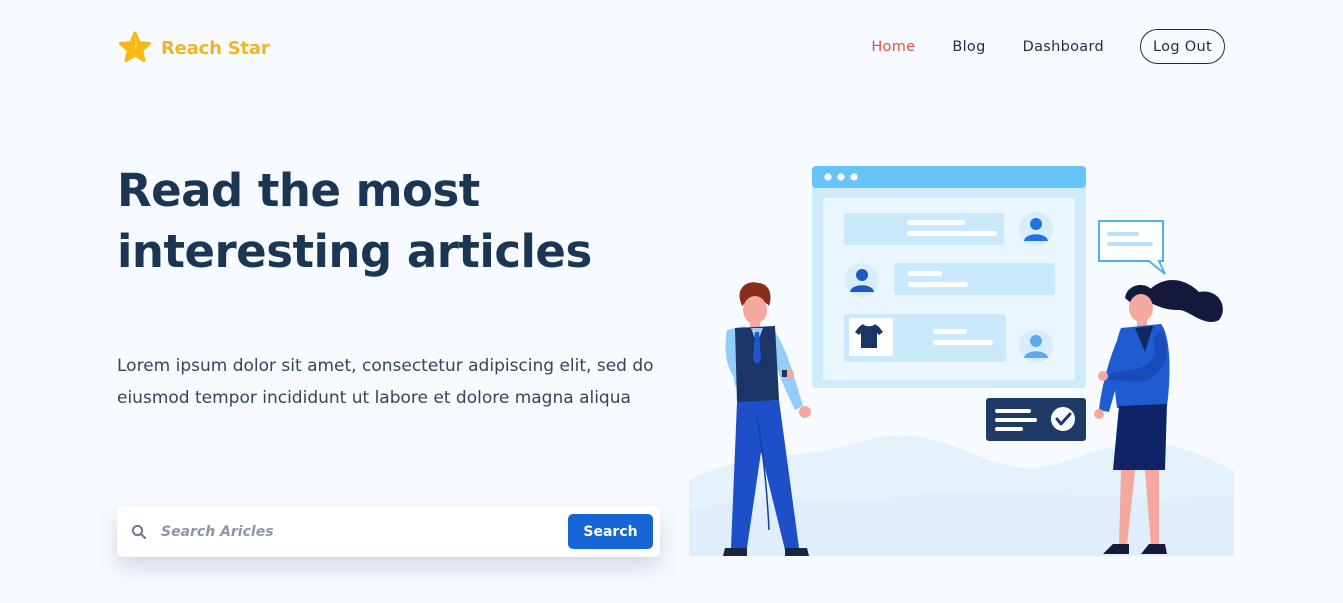  What do you see at coordinates (1036, 419) in the screenshot?
I see `checkmark-icon` at bounding box center [1036, 419].